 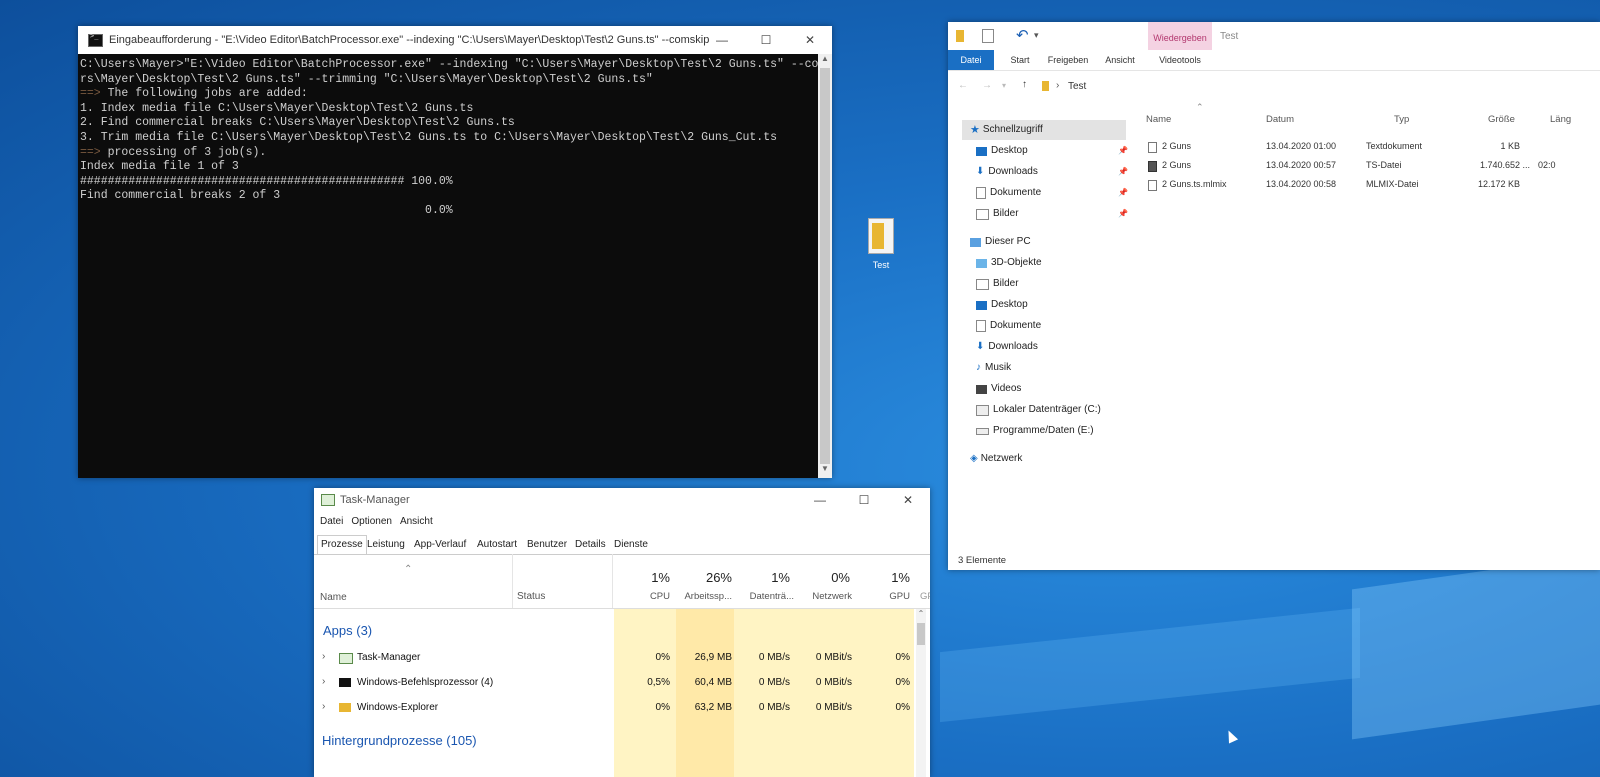 What do you see at coordinates (1501, 119) in the screenshot?
I see `column-header-size: Größe` at bounding box center [1501, 119].